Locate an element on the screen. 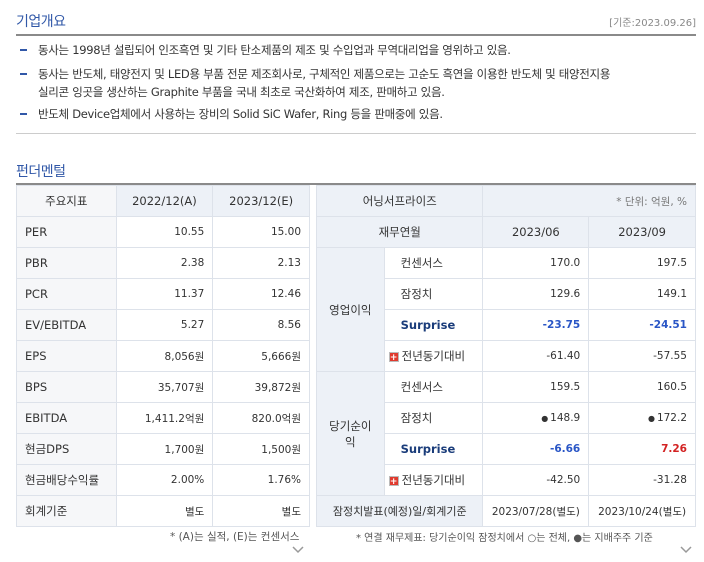  col-header: 주요지표 is located at coordinates (66, 201).